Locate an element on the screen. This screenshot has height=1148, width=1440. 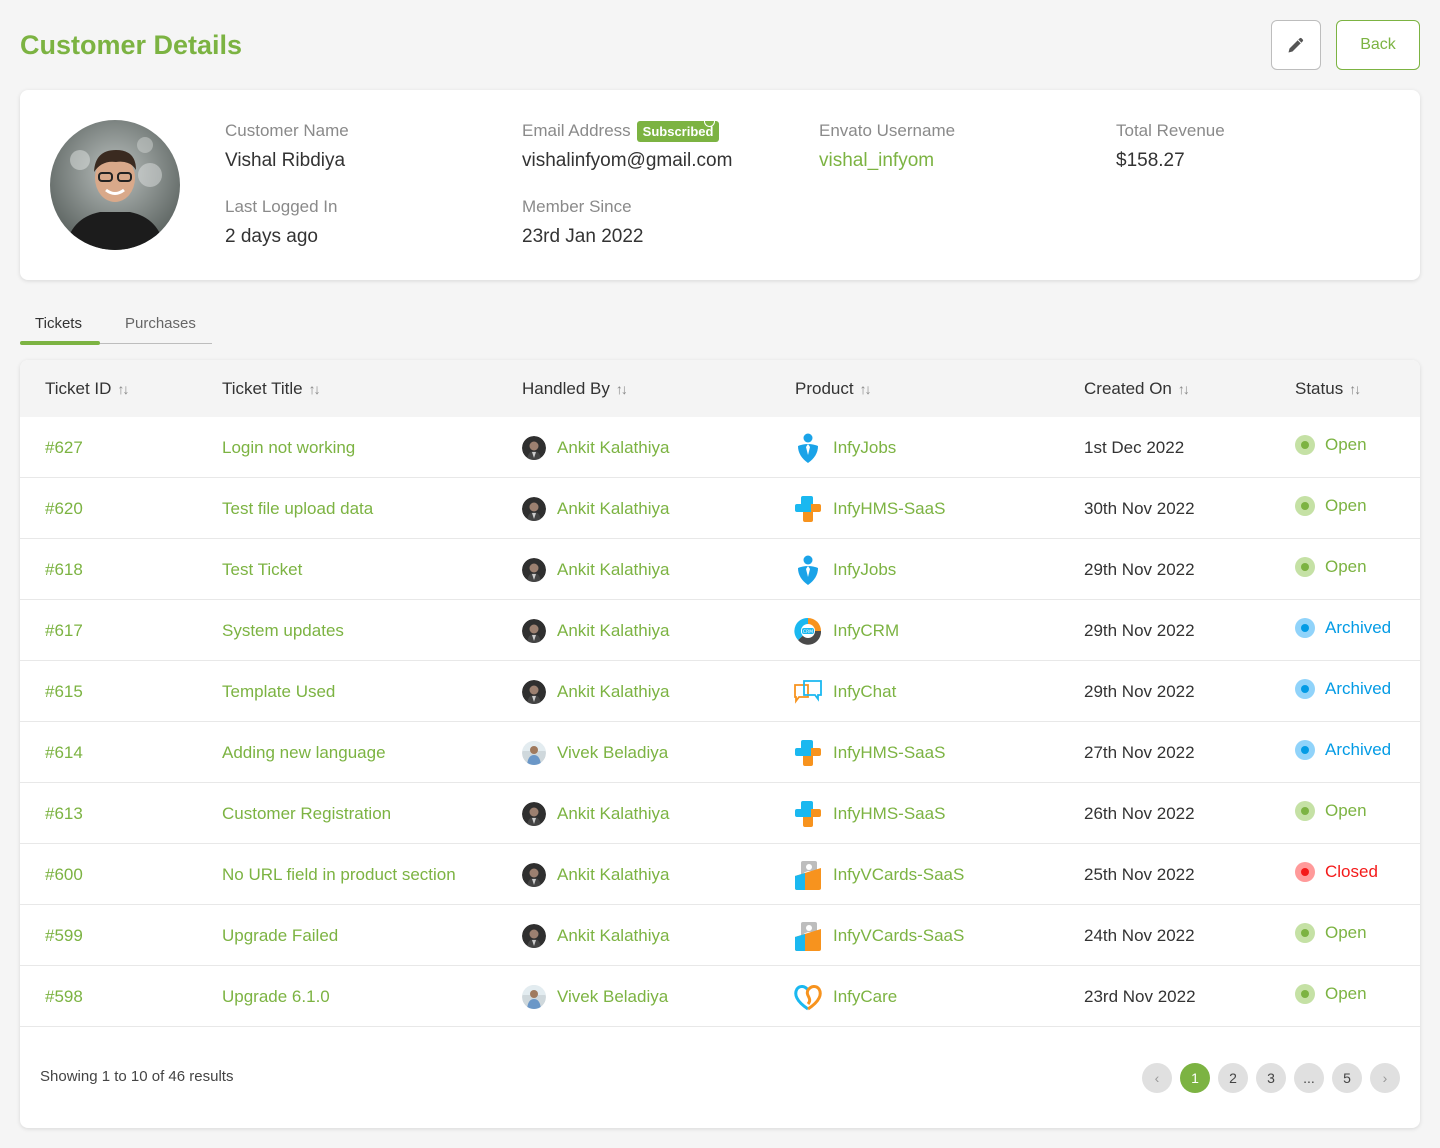
ticket-title-link: Login not working is located at coordinates (288, 447).